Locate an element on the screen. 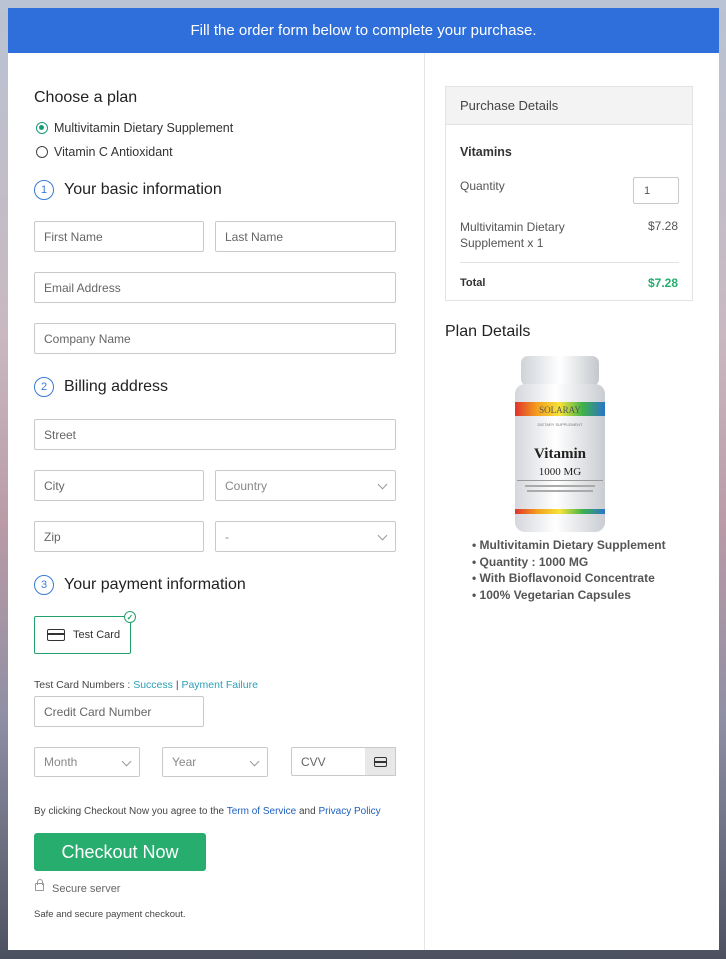 This screenshot has height=959, width=726. section-billing: 2 Billing address is located at coordinates (101, 387).